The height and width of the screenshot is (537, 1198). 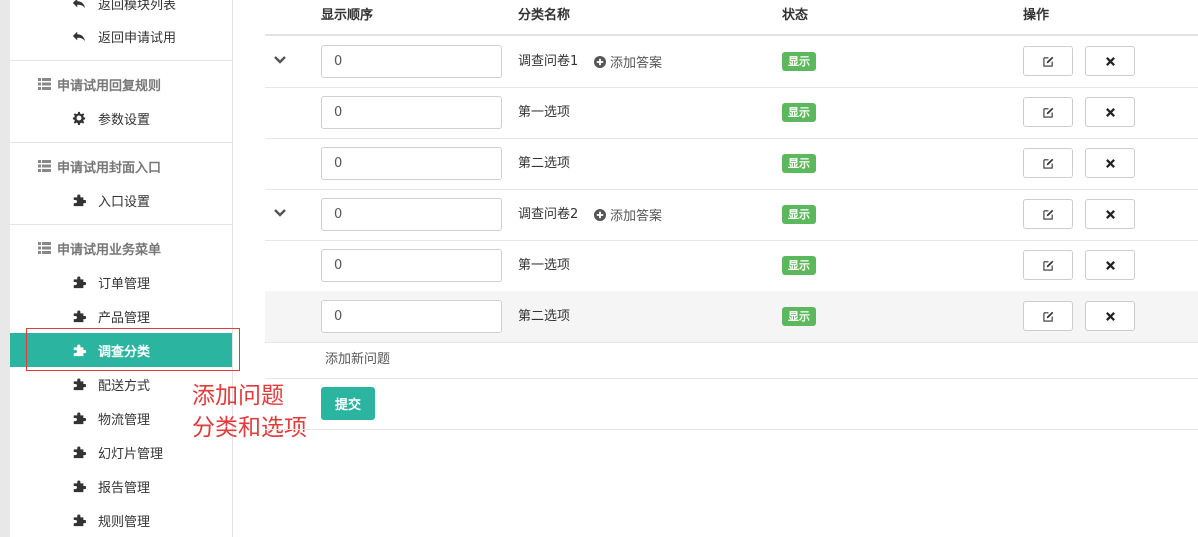 I want to click on sidebar-item-label: 返回申请试用, so click(x=137, y=38).